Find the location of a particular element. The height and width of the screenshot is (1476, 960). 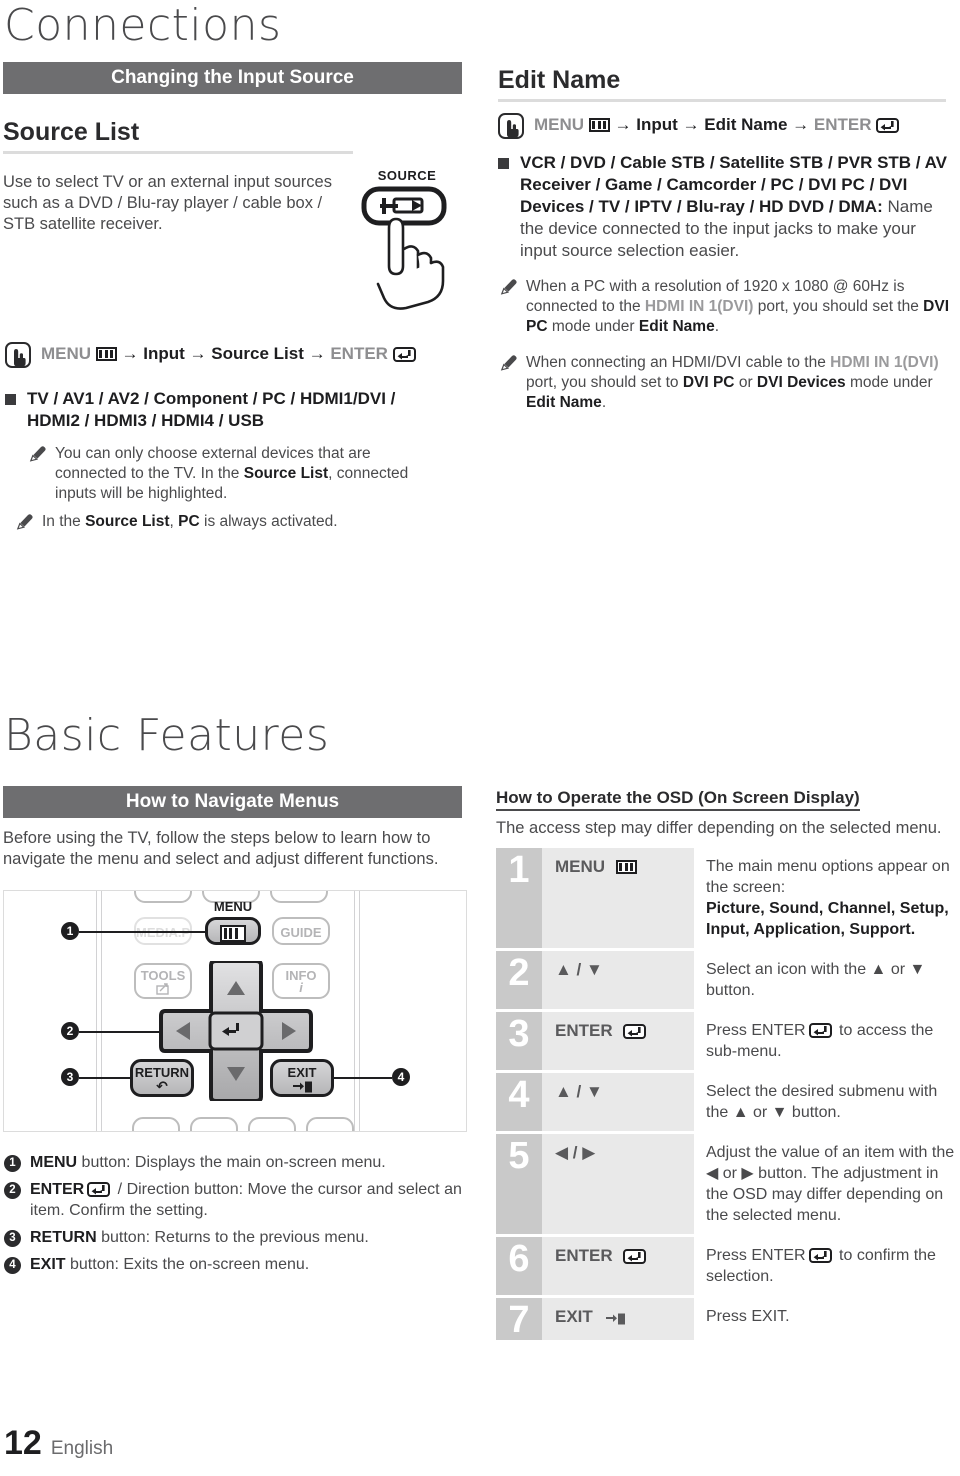

remote-edge-rail-right is located at coordinates (354, 1011).